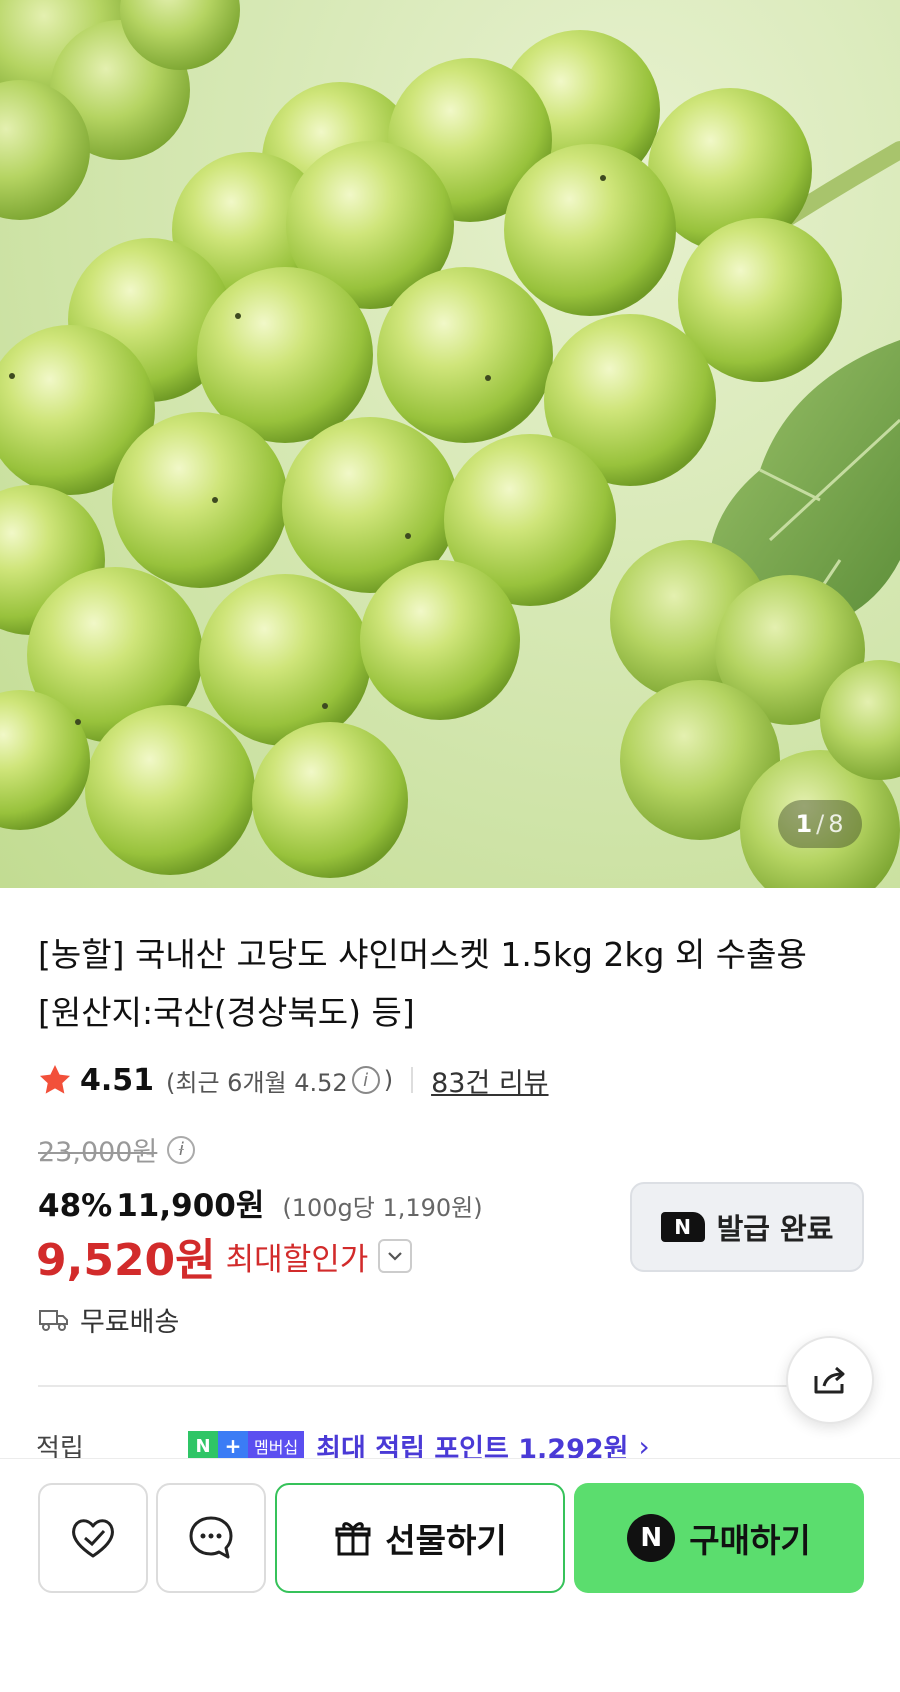 This screenshot has height=1692, width=900. I want to click on shipping-info: 무료배송, so click(108, 1319).